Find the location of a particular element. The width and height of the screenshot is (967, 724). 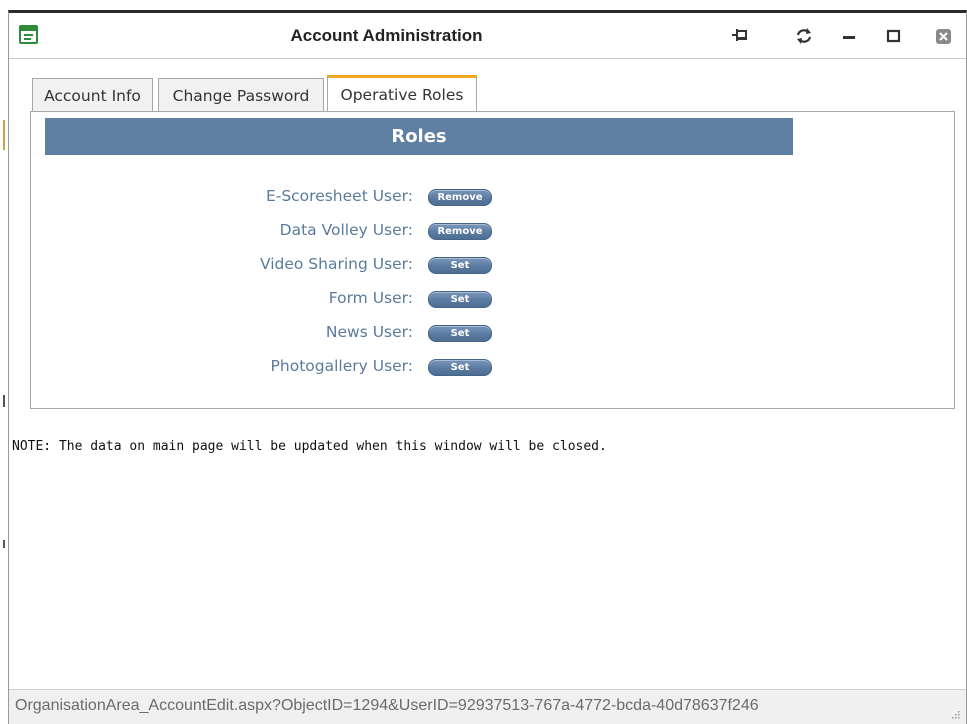

role-row-e-scoresheet: E-Scoresheet User: Remove is located at coordinates (331, 197).